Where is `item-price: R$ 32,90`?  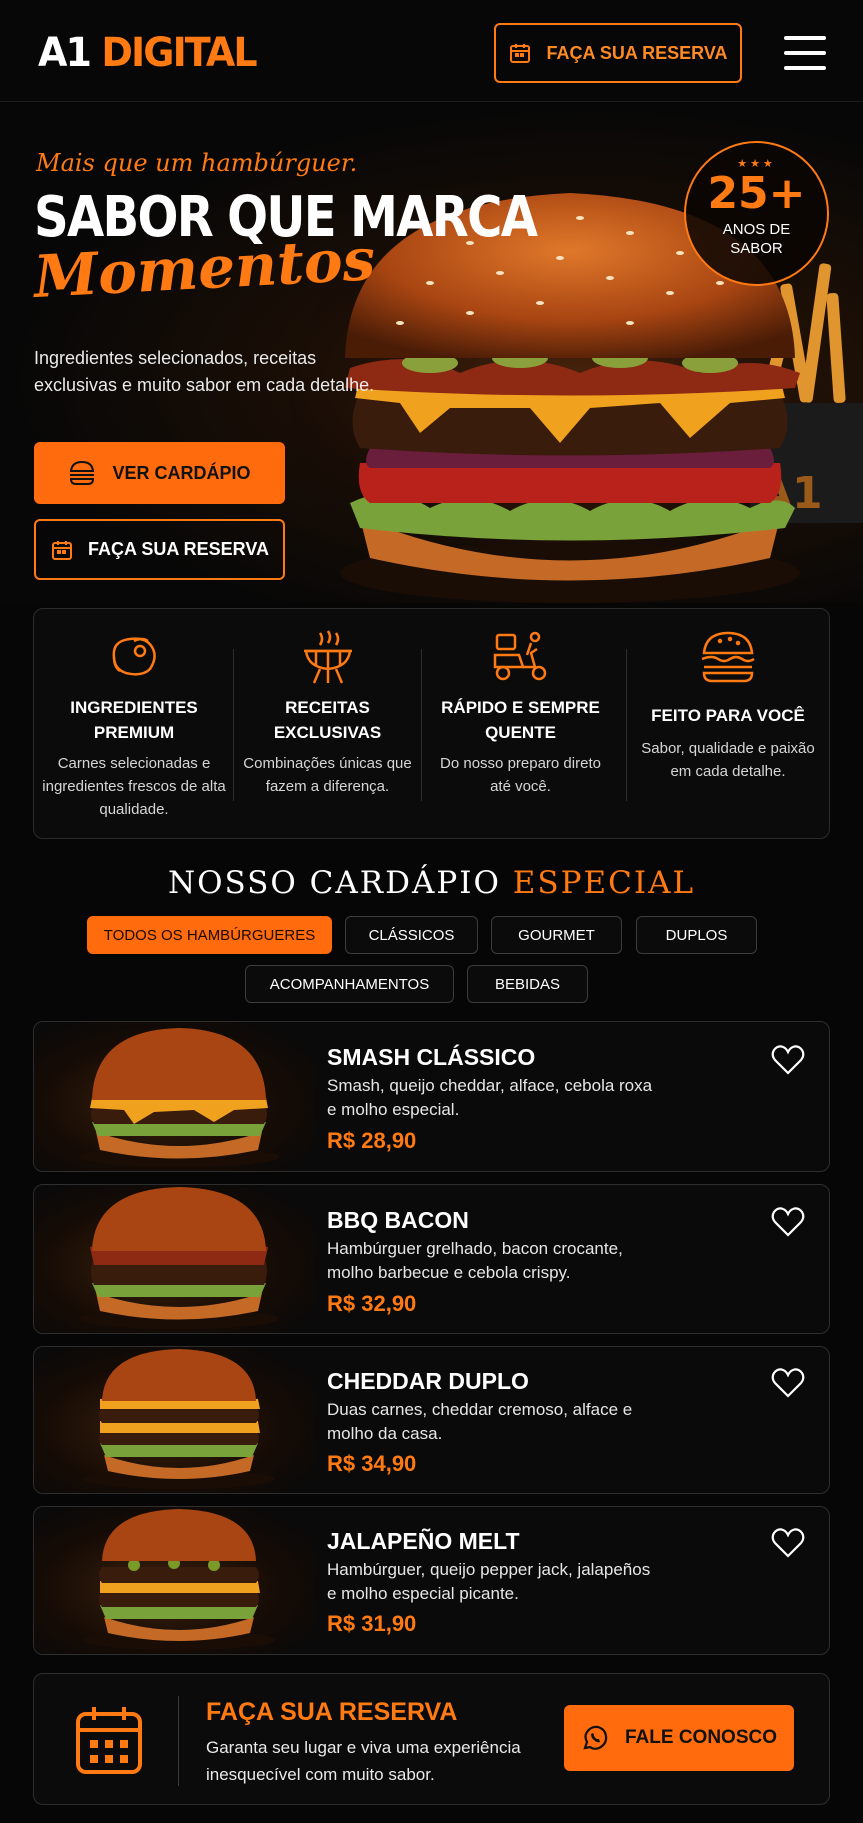
item-price: R$ 32,90 is located at coordinates (372, 1303).